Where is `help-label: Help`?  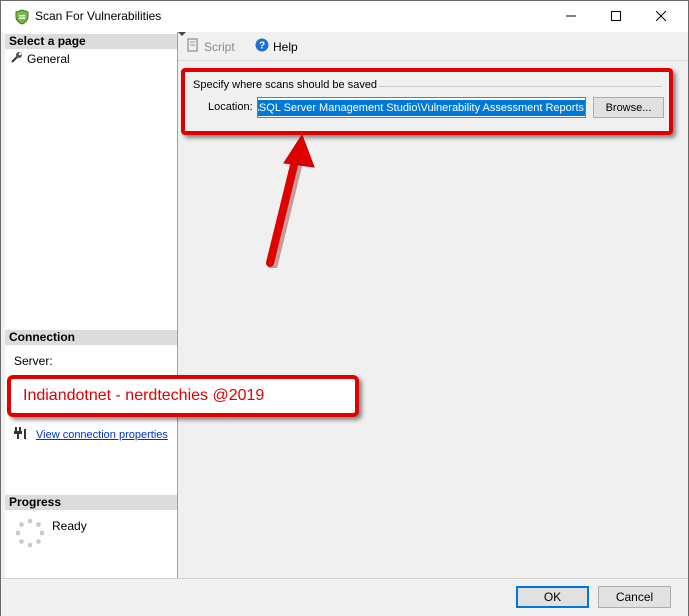 help-label: Help is located at coordinates (285, 46).